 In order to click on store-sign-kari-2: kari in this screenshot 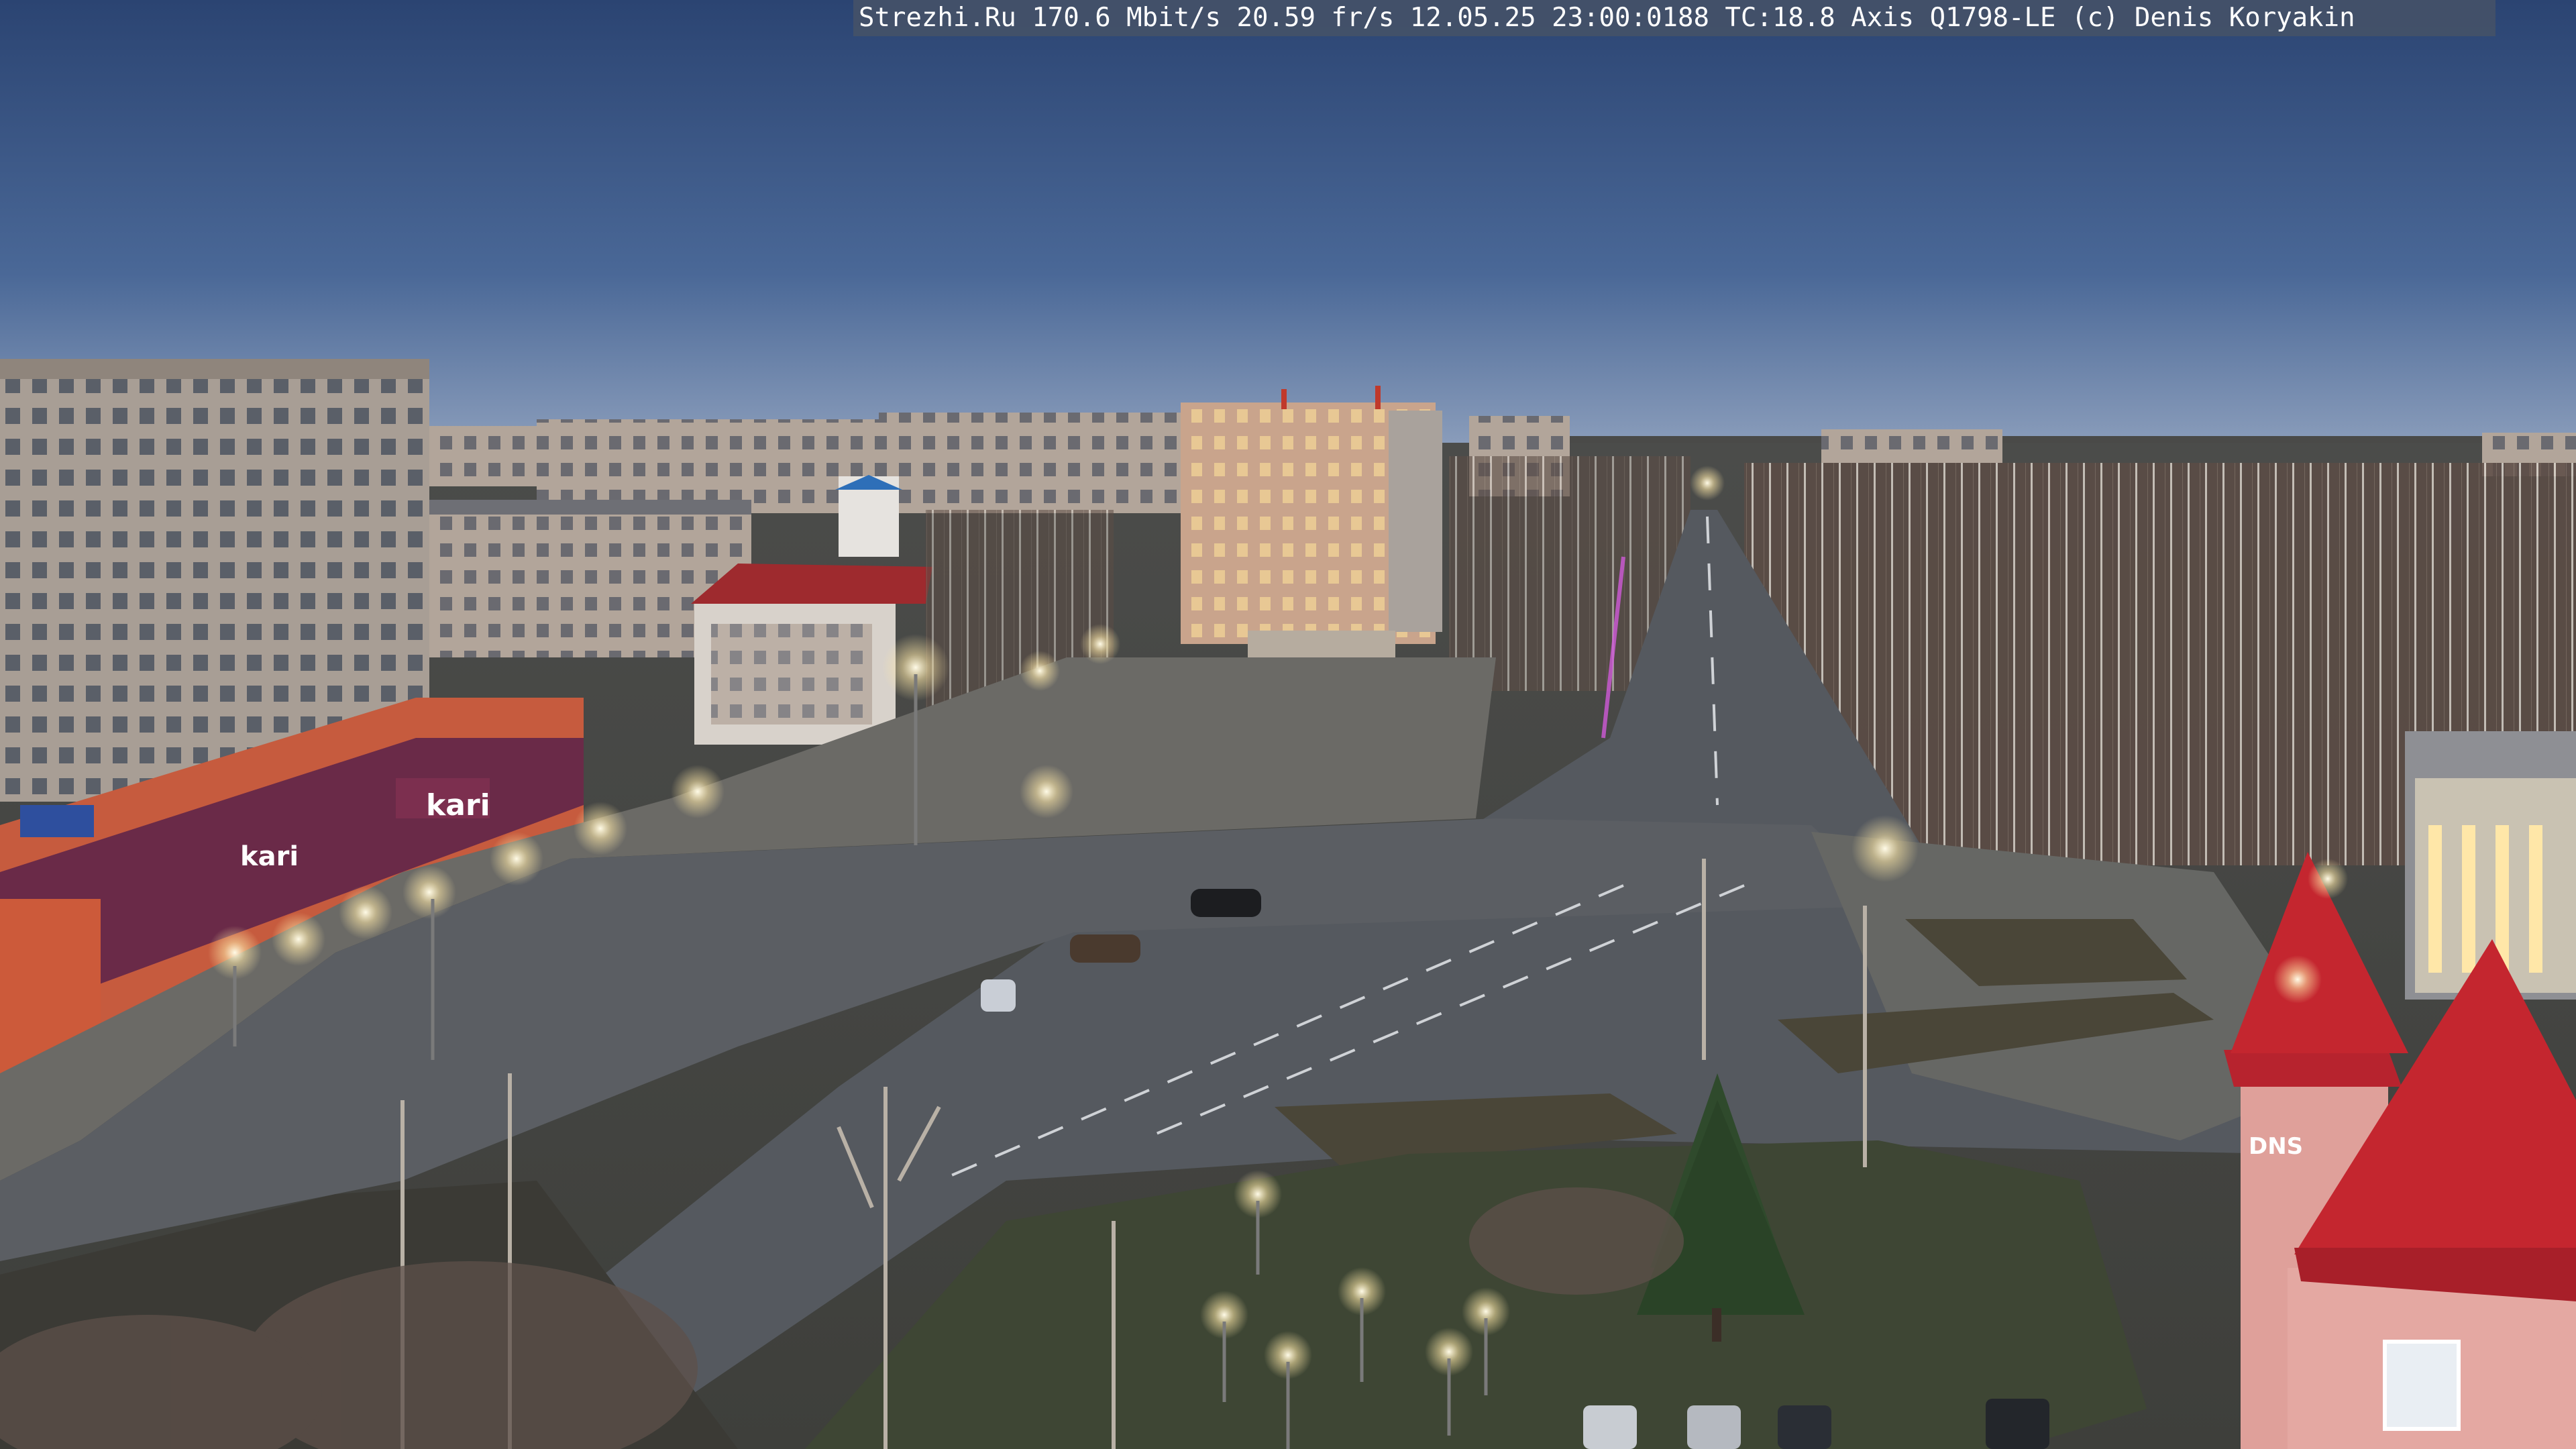, I will do `click(269, 856)`.